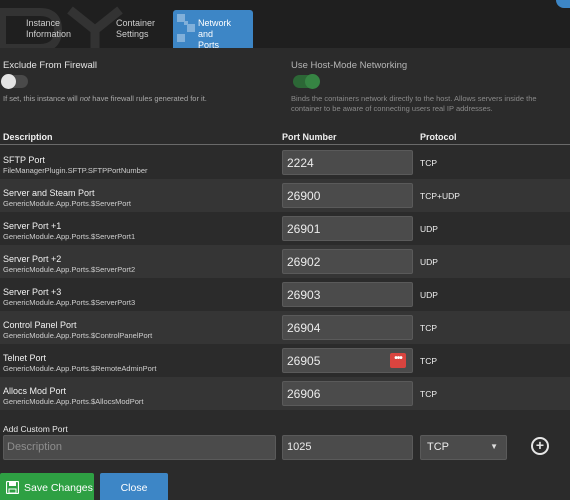 Image resolution: width=570 pixels, height=500 pixels. Describe the element at coordinates (347, 195) in the screenshot. I see `port-number-input: 26900` at that location.